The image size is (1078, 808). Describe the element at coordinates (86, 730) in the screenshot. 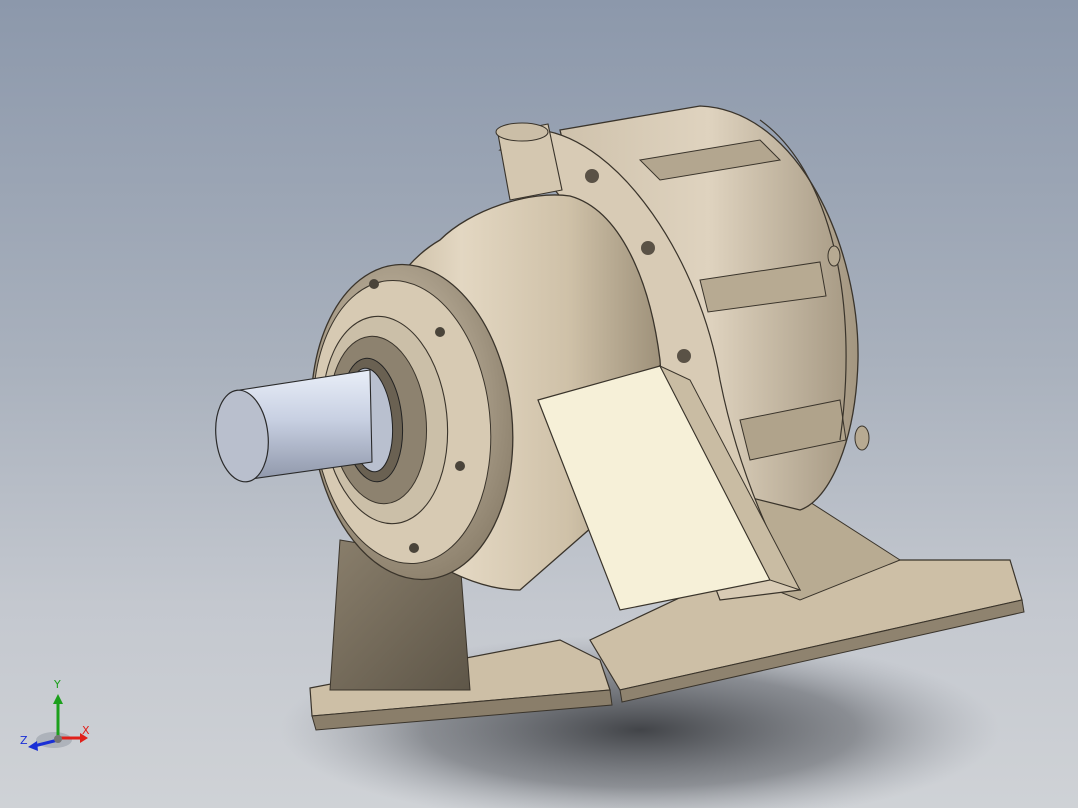

I see `x-axis-label: X` at that location.